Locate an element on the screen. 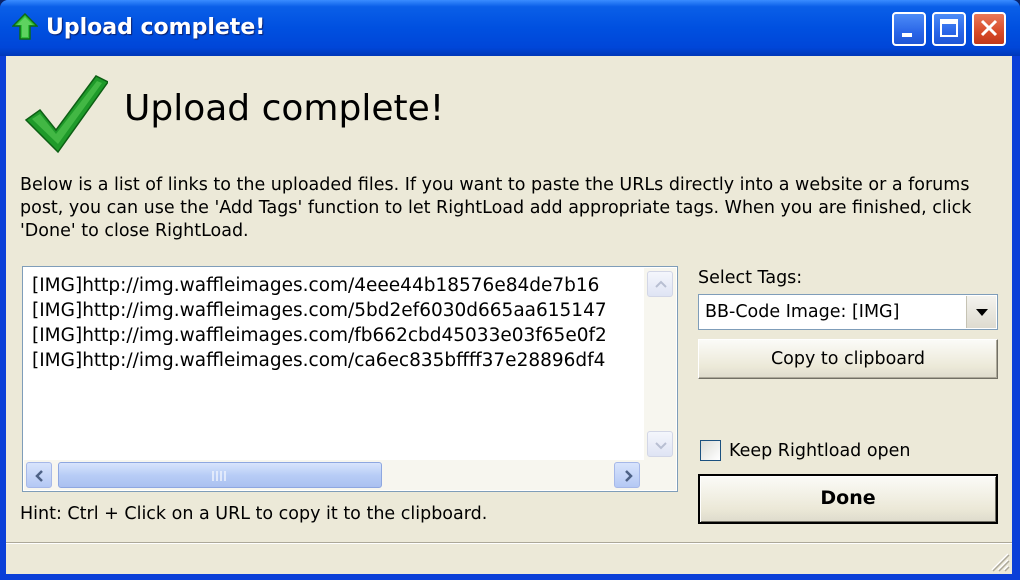 The height and width of the screenshot is (580, 1020). chevron-down-icon is located at coordinates (661, 446).